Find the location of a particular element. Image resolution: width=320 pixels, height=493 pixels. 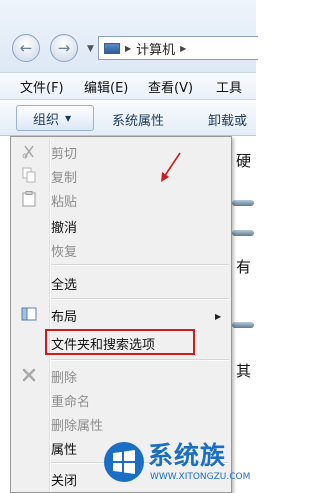

menu-item-redo: 恢复 is located at coordinates (64, 250).